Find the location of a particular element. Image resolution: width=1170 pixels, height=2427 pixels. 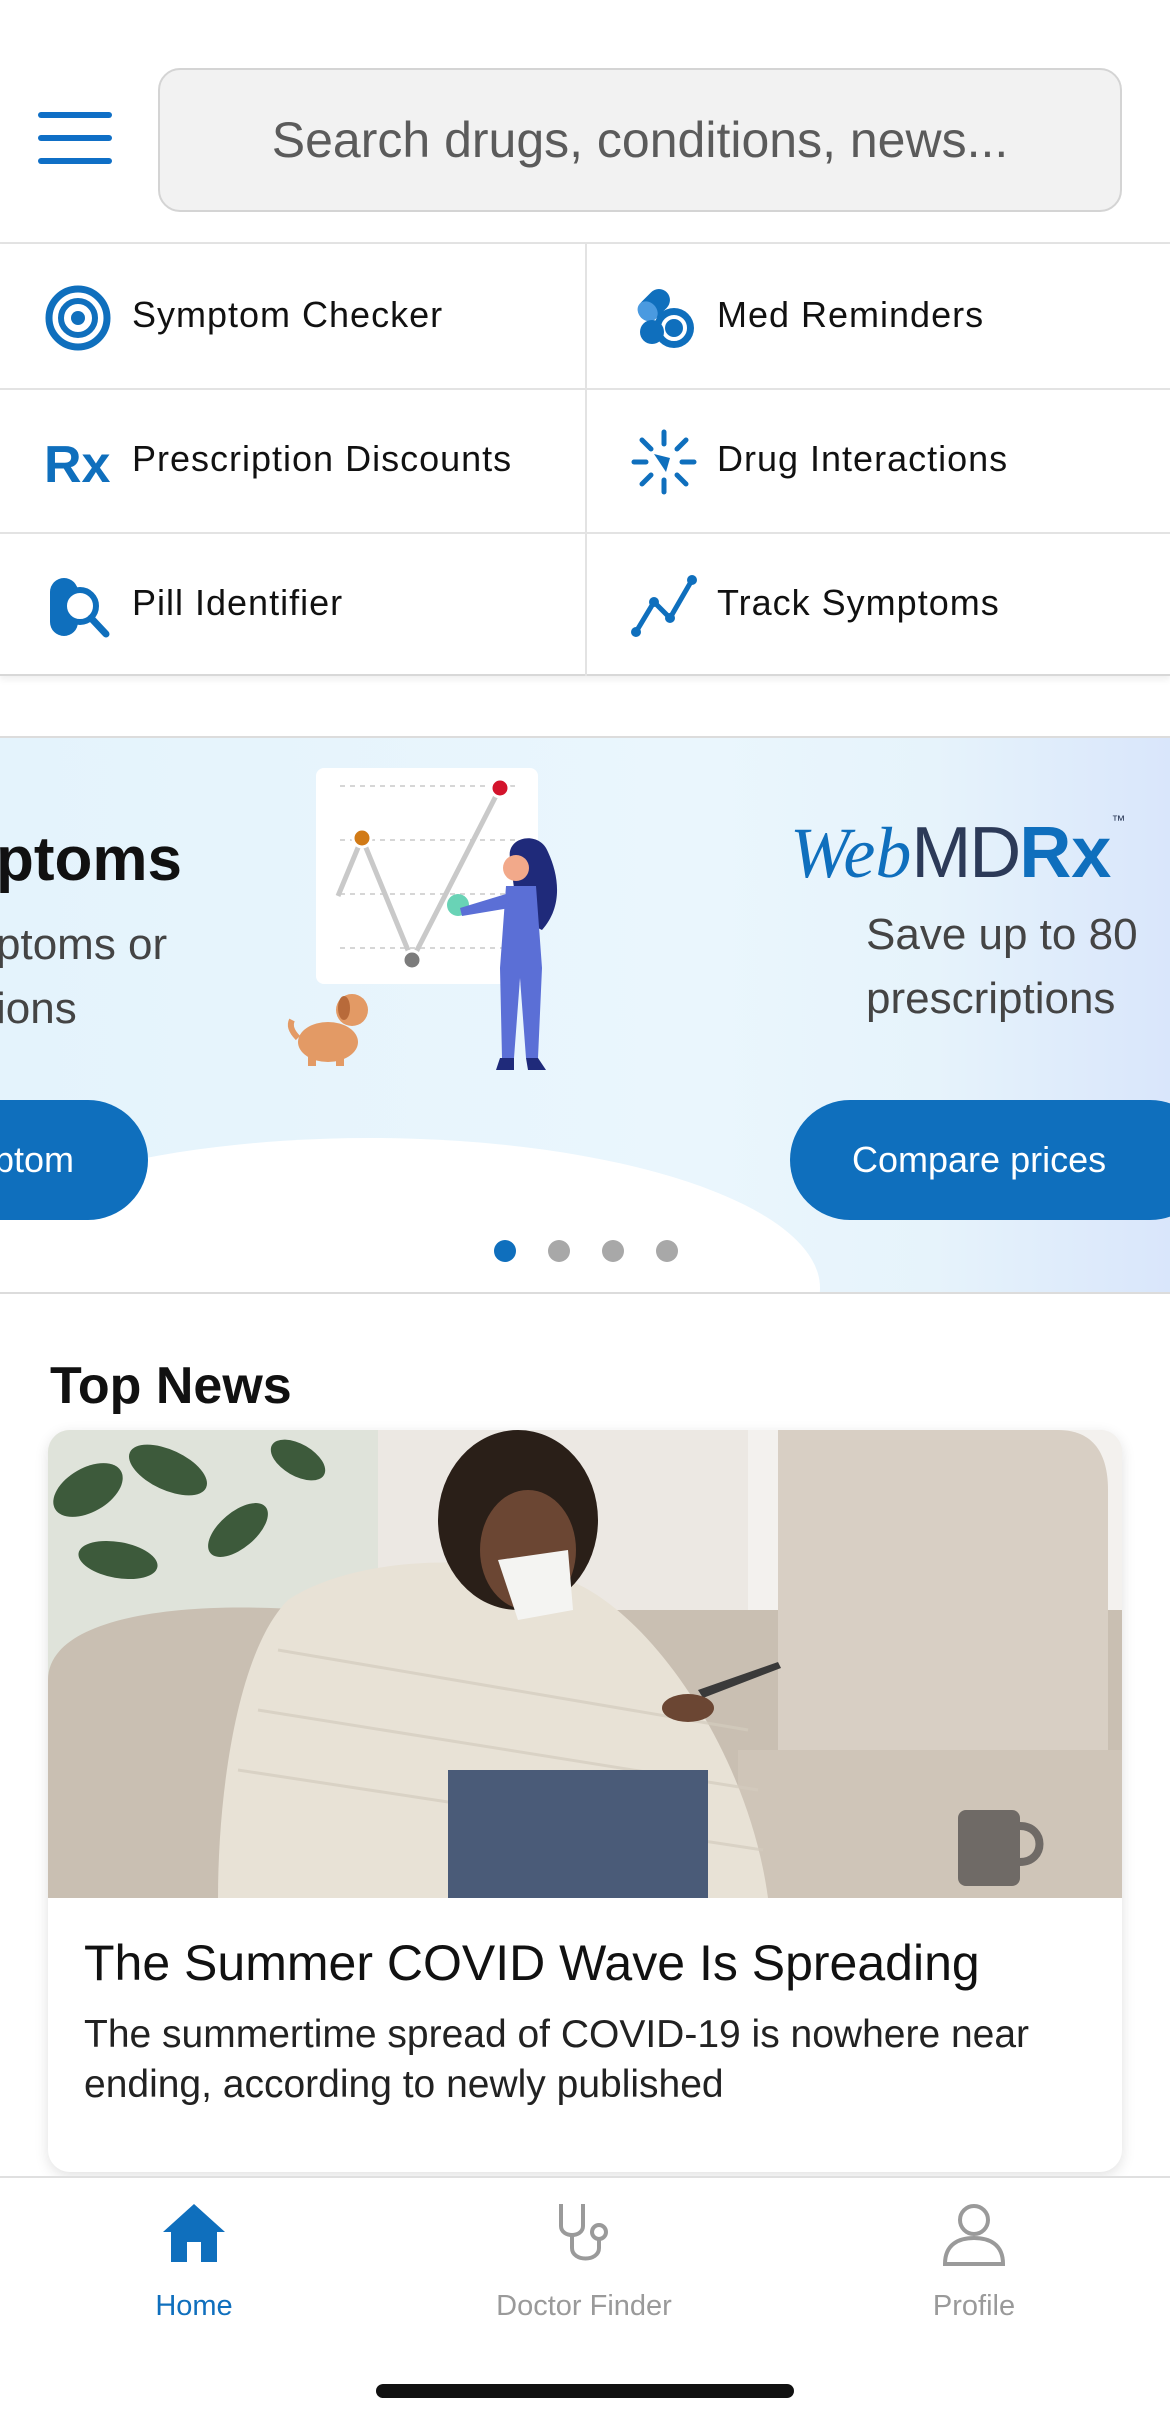

tab-label: Home is located at coordinates (194, 2306).